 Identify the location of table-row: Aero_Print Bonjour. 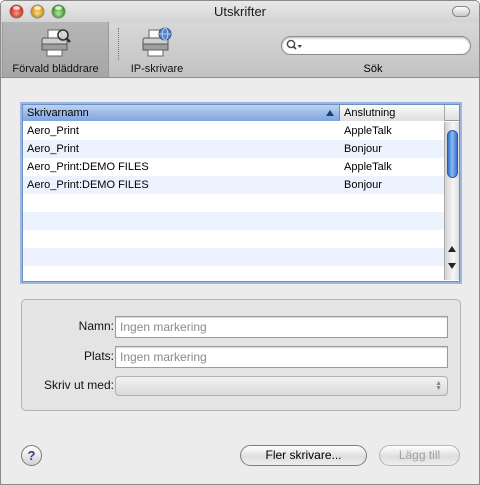
(233, 149).